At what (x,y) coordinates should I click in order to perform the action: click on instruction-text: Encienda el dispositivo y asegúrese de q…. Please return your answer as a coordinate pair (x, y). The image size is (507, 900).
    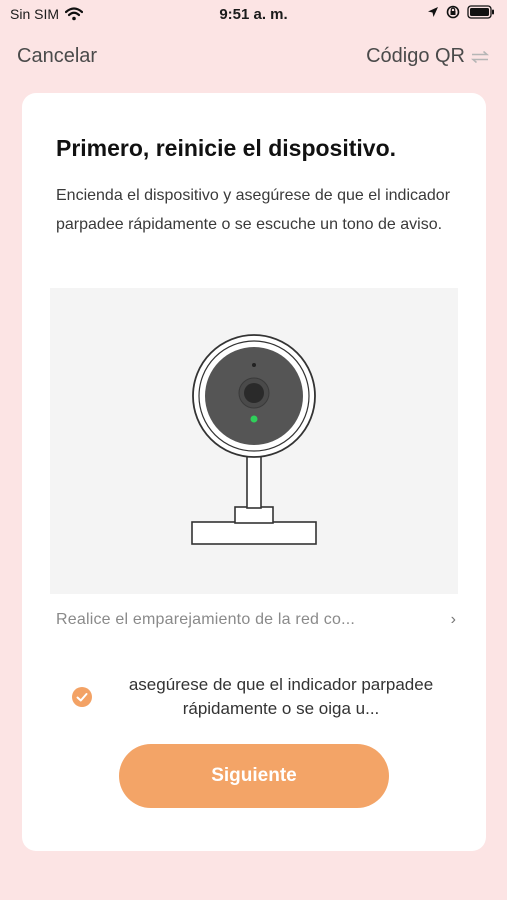
    Looking at the image, I should click on (253, 210).